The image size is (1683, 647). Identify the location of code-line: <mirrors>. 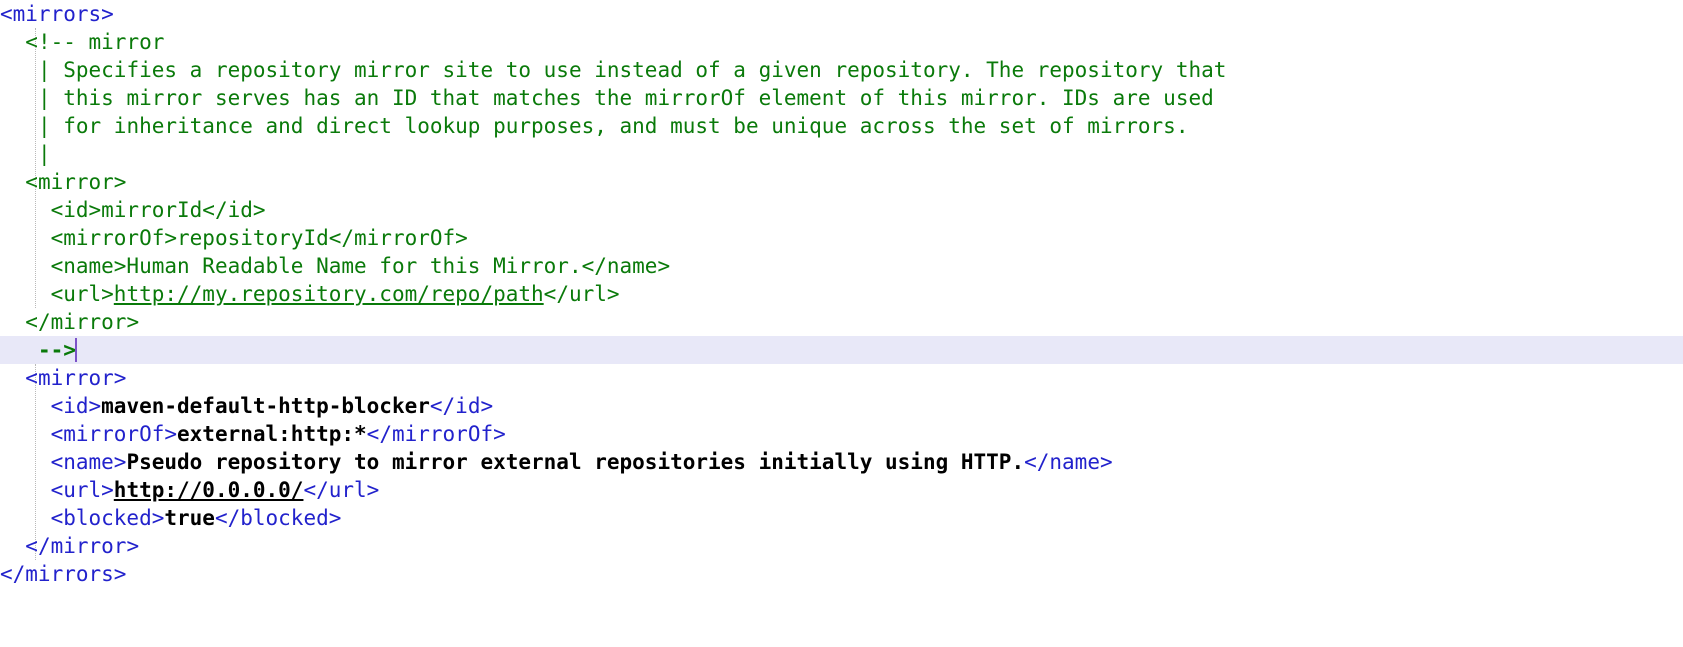
(841, 14).